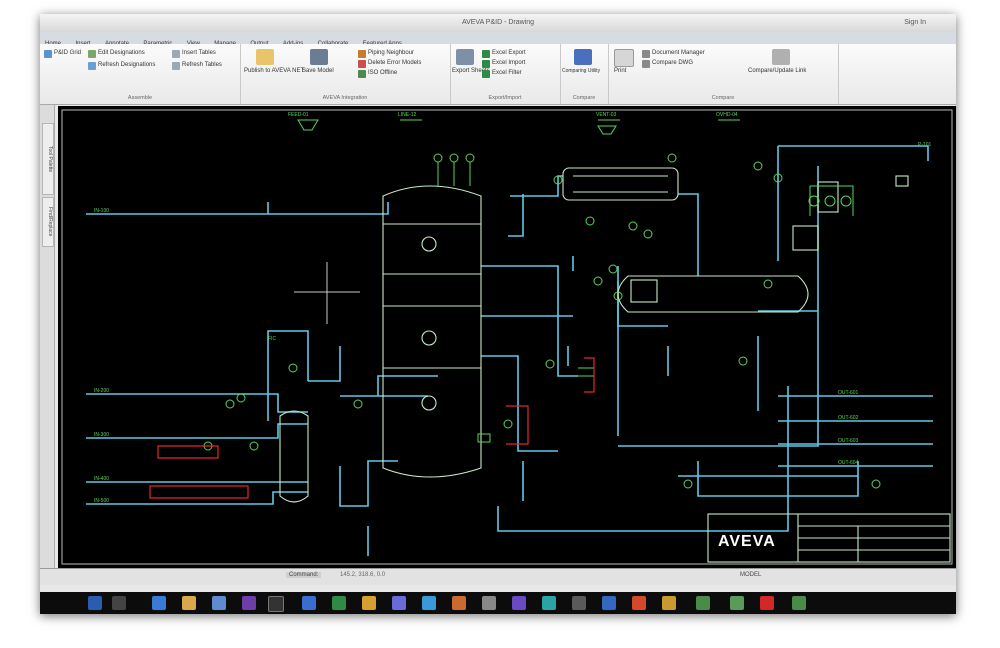 The image size is (1000, 648). Describe the element at coordinates (48, 222) in the screenshot. I see `find-replace-tab: Find/Replace` at that location.